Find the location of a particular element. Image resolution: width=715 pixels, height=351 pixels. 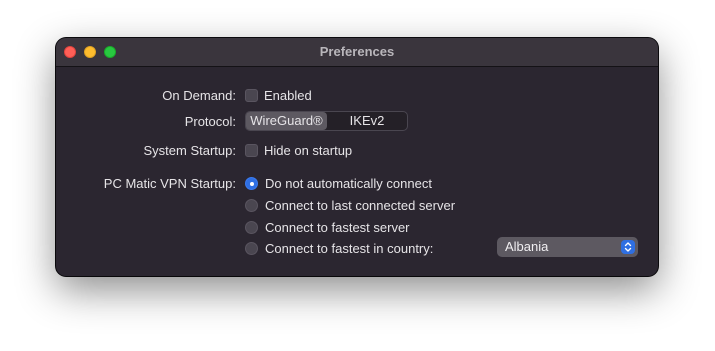

title-bar: Preferences is located at coordinates (357, 52).